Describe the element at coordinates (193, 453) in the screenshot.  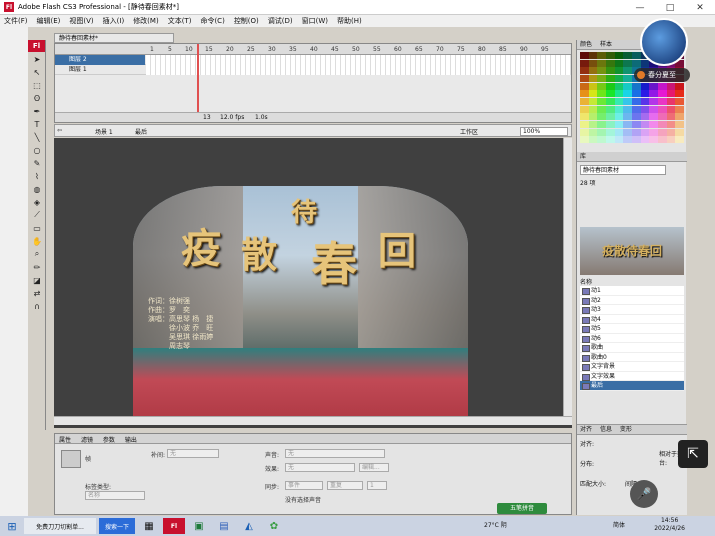
I see `tween-select: 无` at that location.